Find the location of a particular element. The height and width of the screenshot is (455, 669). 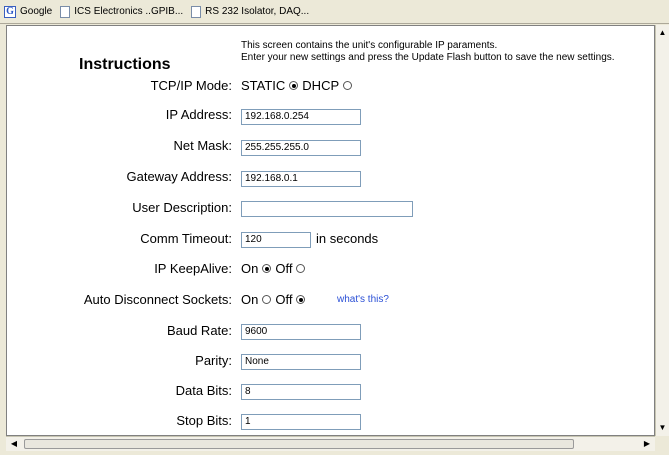

bookmark-google: G Google is located at coordinates (28, 11).